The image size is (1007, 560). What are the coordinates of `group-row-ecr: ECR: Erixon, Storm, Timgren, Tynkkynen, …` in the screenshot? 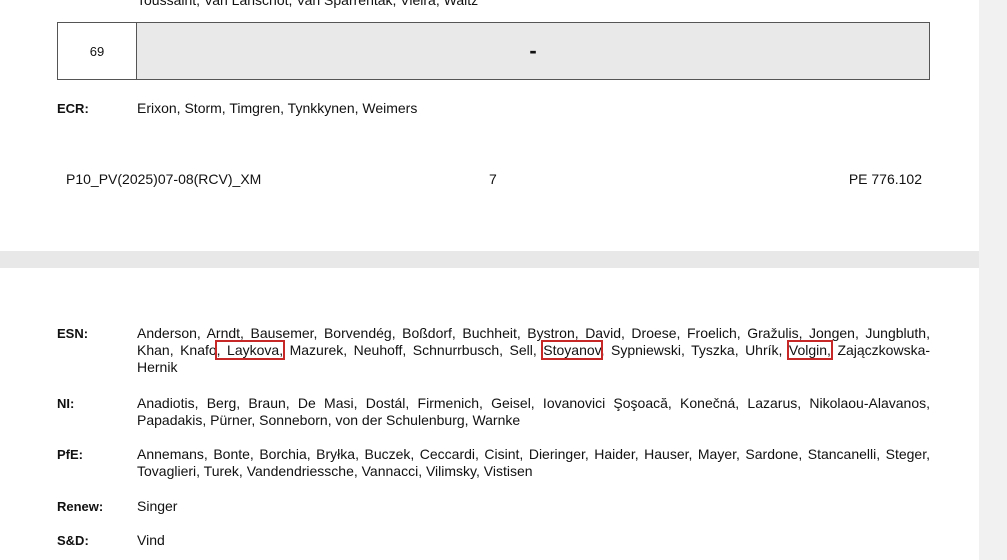 It's located at (493, 108).